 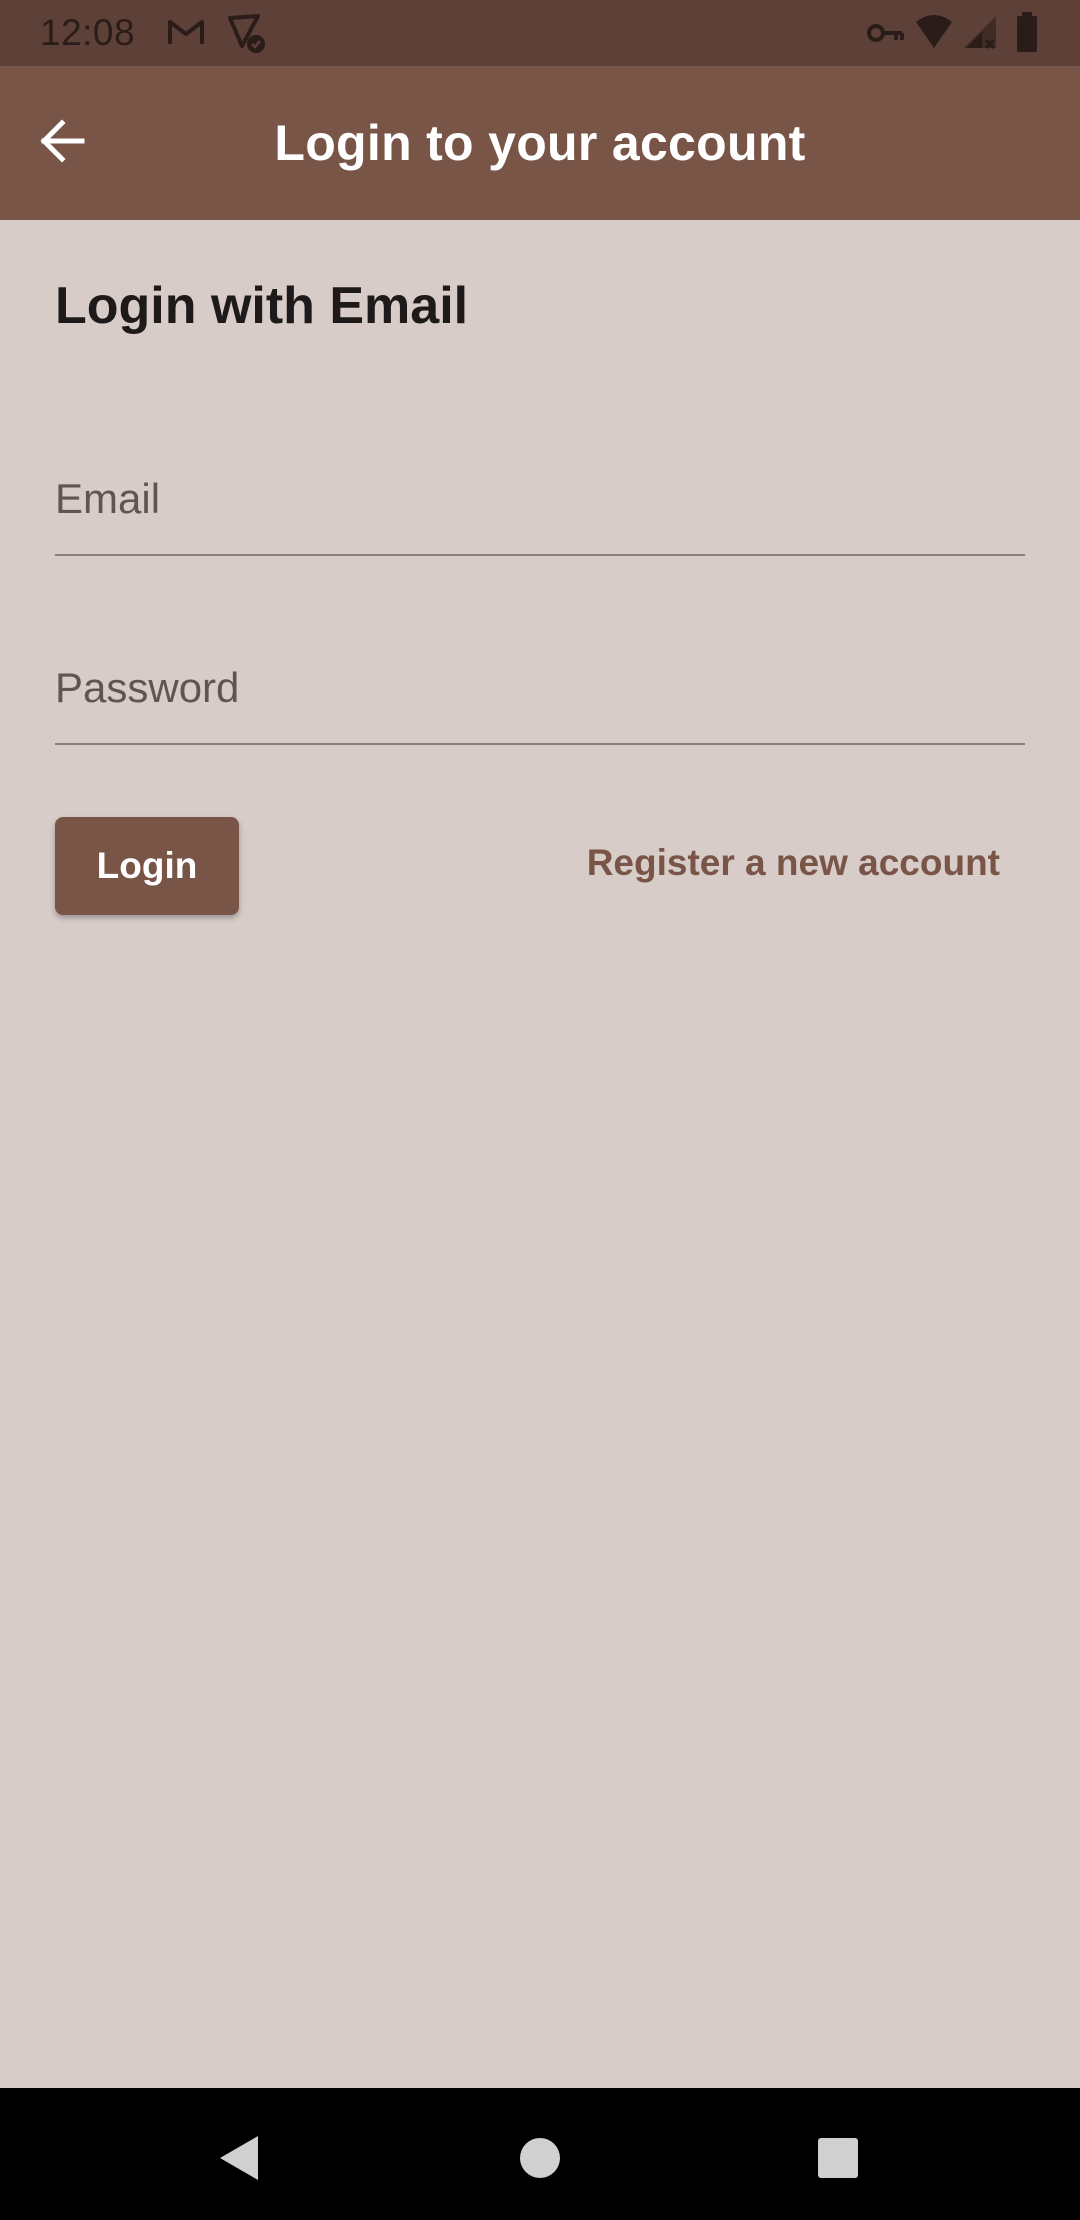 I want to click on email-field, so click(x=540, y=499).